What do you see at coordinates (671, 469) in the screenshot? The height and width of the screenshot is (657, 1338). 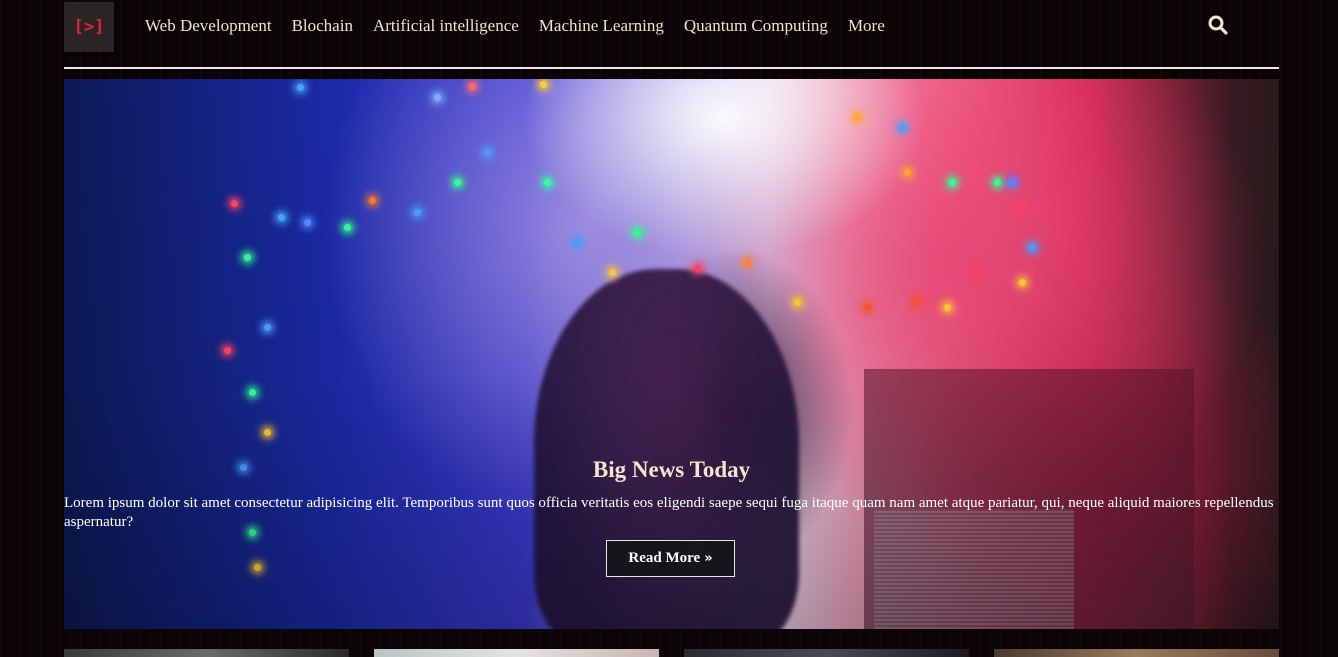 I see `hero-title: Big News Today` at bounding box center [671, 469].